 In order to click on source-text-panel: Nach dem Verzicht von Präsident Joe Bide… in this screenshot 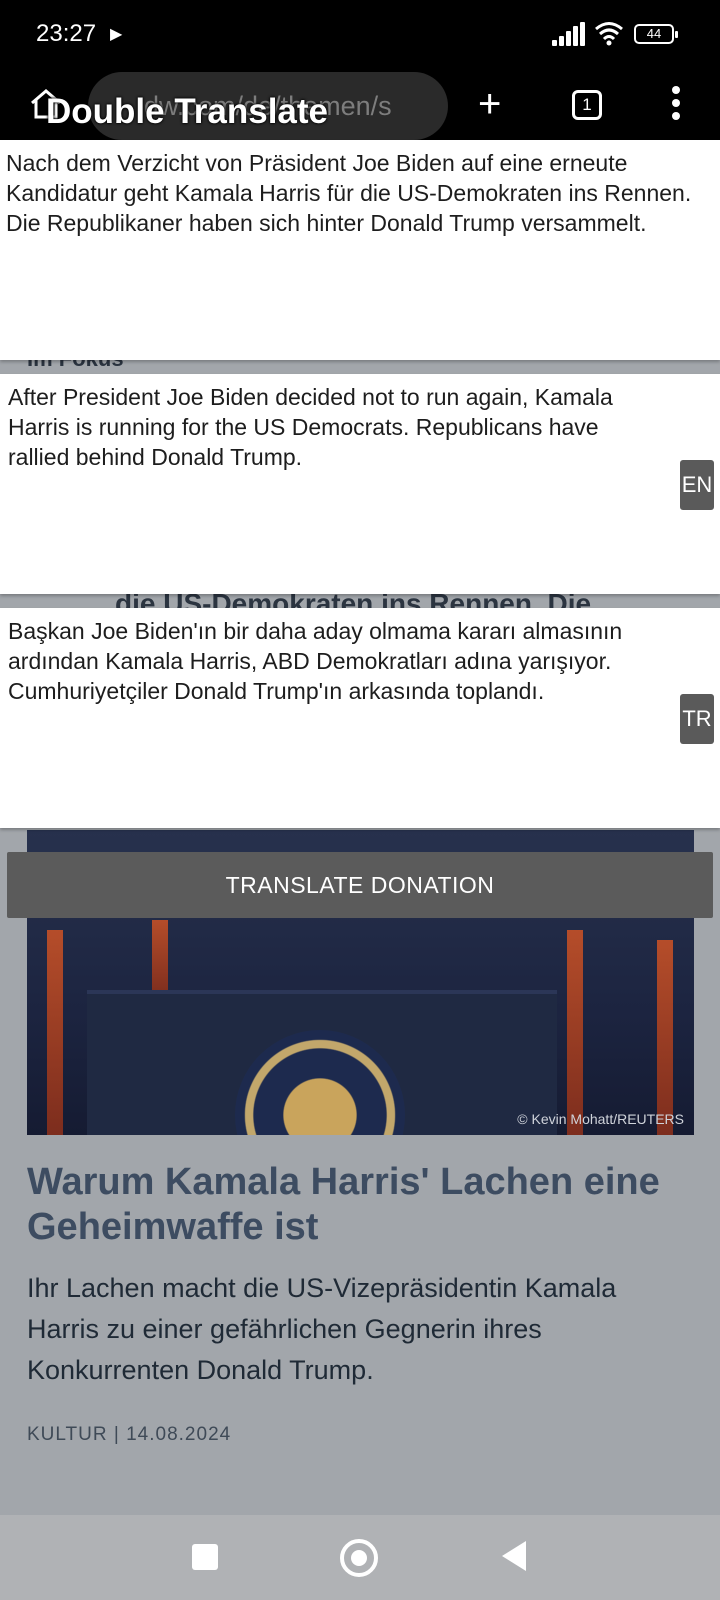, I will do `click(360, 250)`.